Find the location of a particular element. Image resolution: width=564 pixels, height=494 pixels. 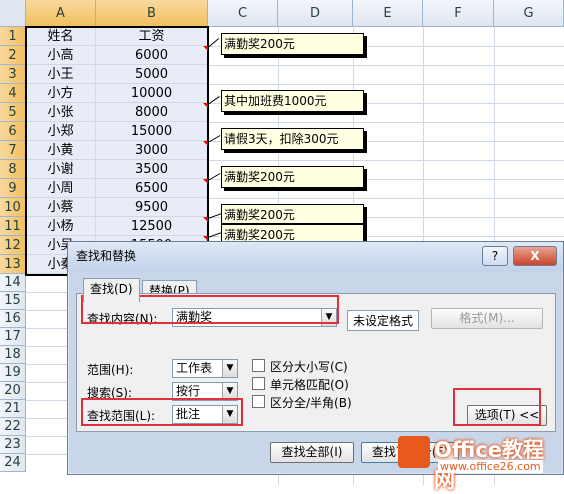

office-logo-icon is located at coordinates (414, 452).